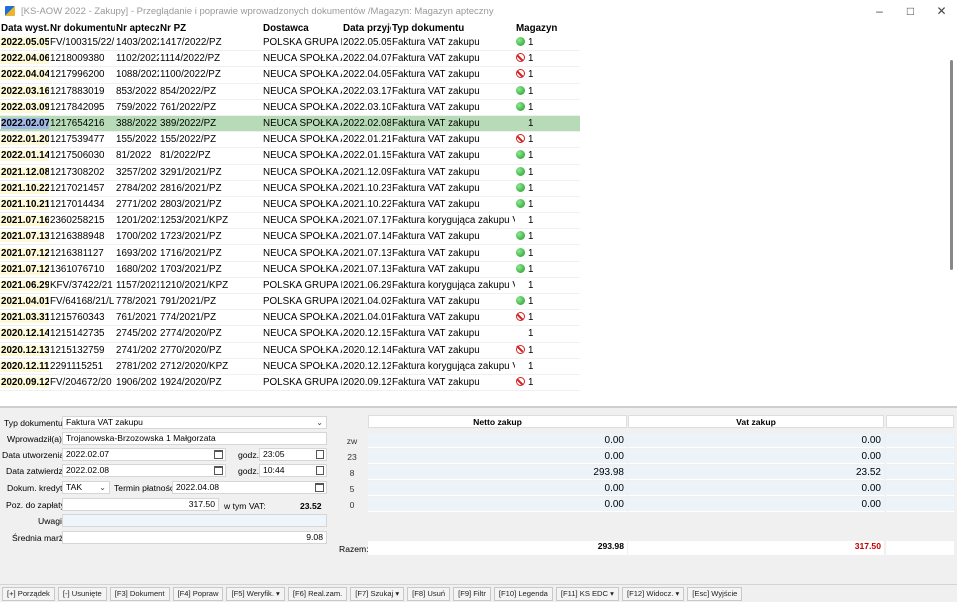  I want to click on toolbar-button: [F3] Dokument, so click(139, 593).